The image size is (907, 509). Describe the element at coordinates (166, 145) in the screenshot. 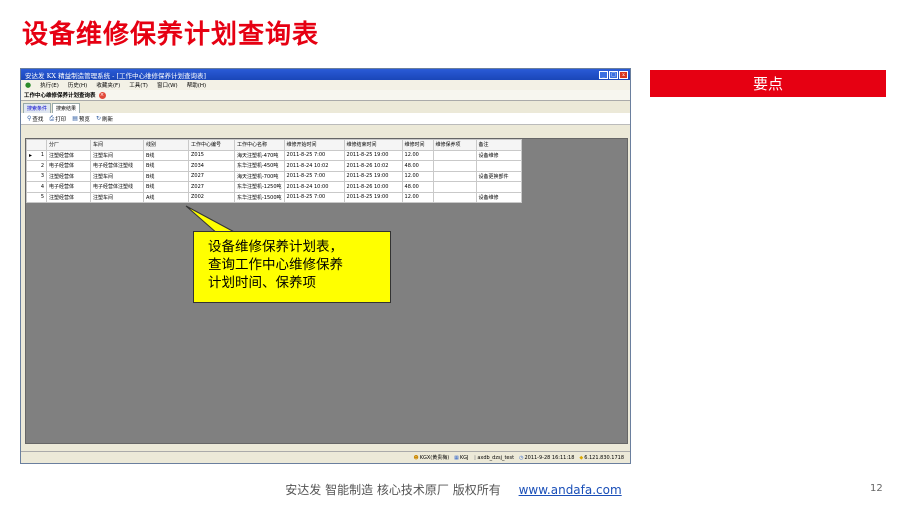

I see `col-header-line: 线别` at that location.